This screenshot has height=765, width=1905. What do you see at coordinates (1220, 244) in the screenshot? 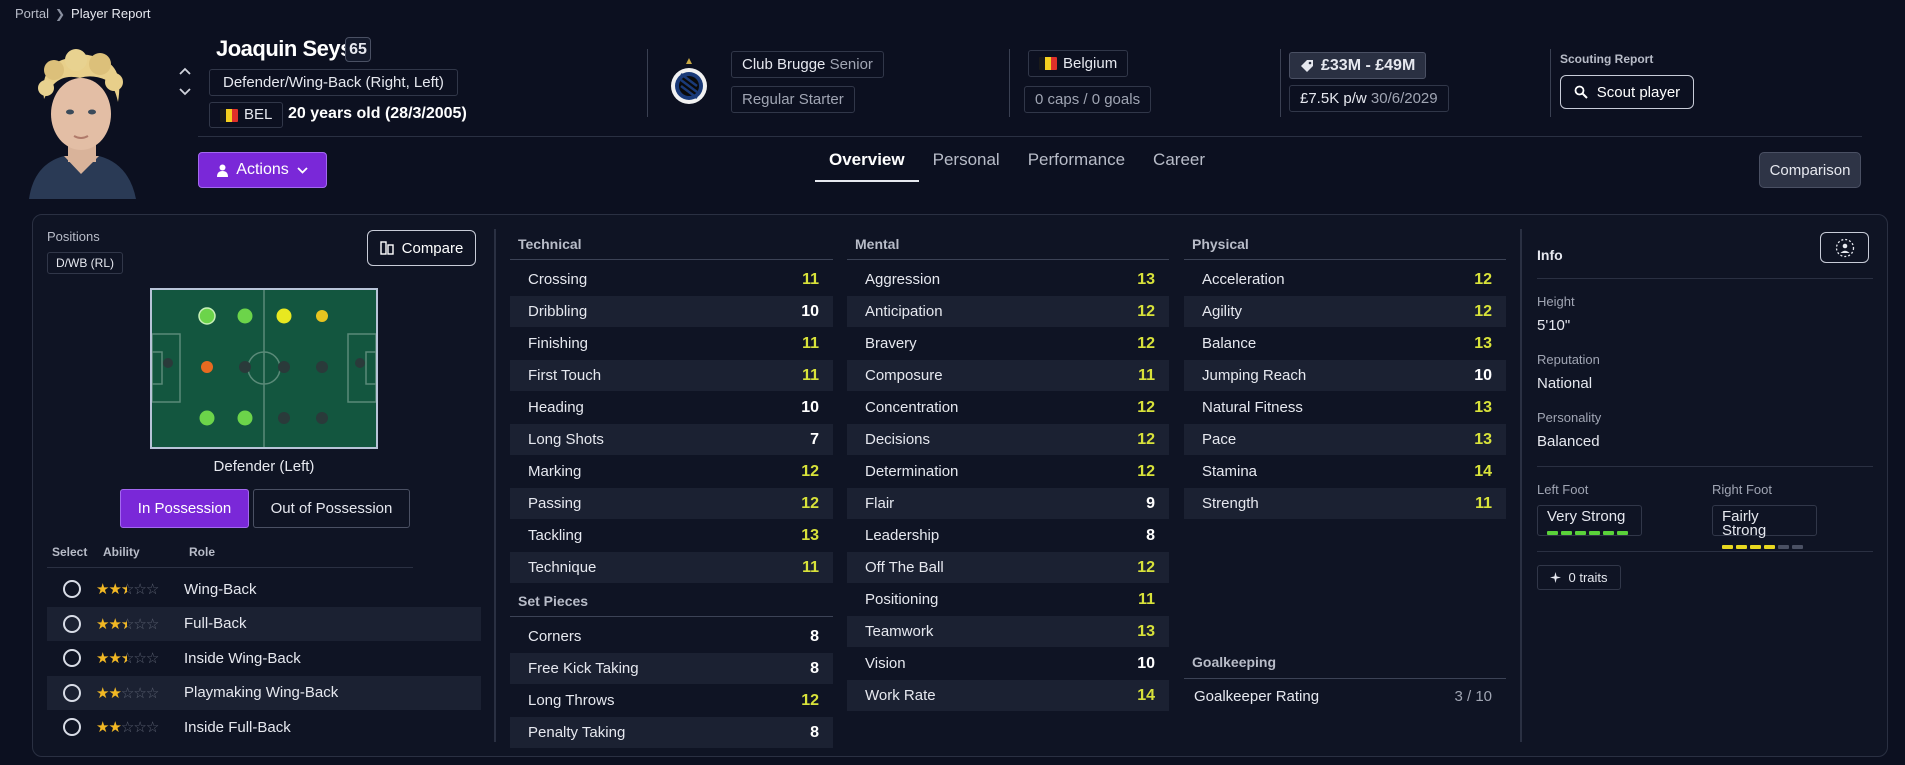
I see `physical-title: Physical` at bounding box center [1220, 244].